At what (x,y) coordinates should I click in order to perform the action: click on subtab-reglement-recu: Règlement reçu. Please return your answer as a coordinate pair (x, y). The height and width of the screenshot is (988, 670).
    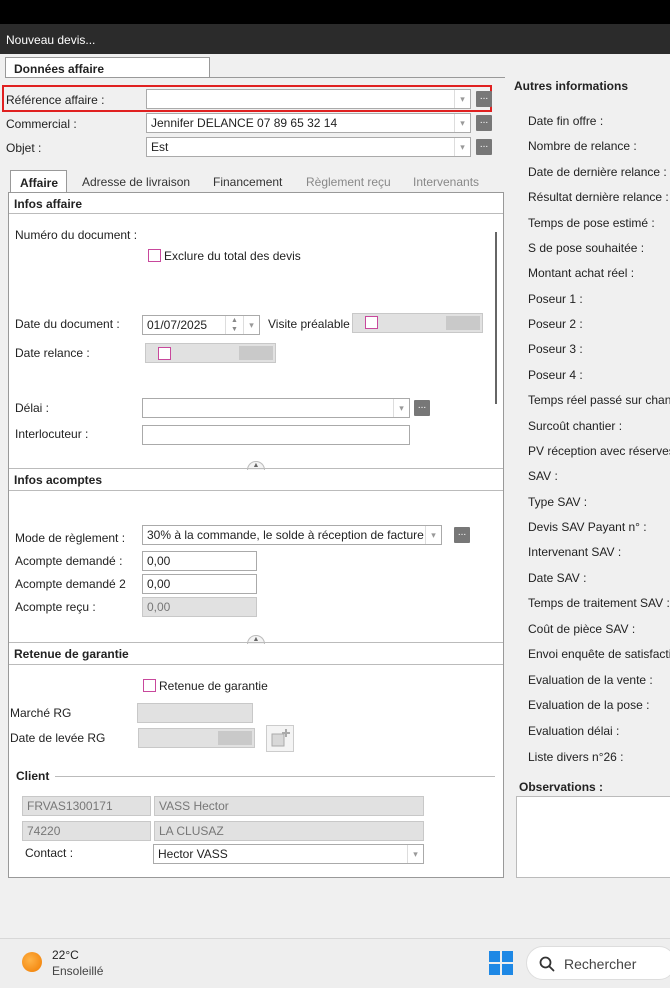
    Looking at the image, I should click on (348, 182).